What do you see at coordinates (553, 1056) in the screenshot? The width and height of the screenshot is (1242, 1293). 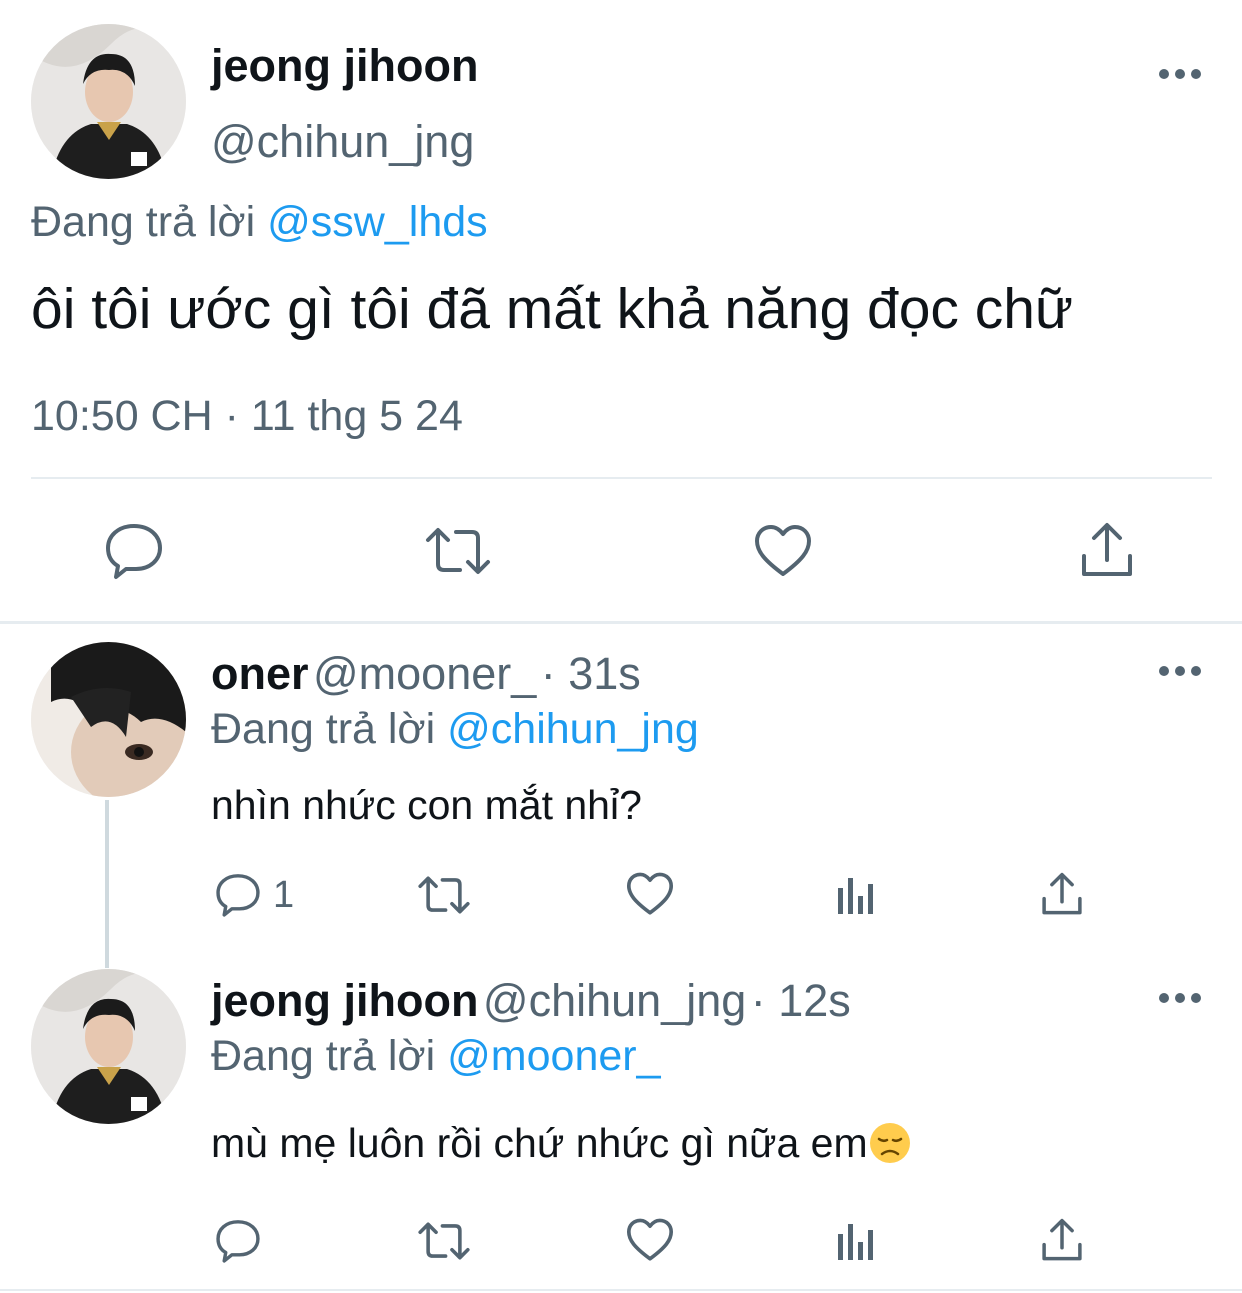 I see `replying-mention: @mooner_` at bounding box center [553, 1056].